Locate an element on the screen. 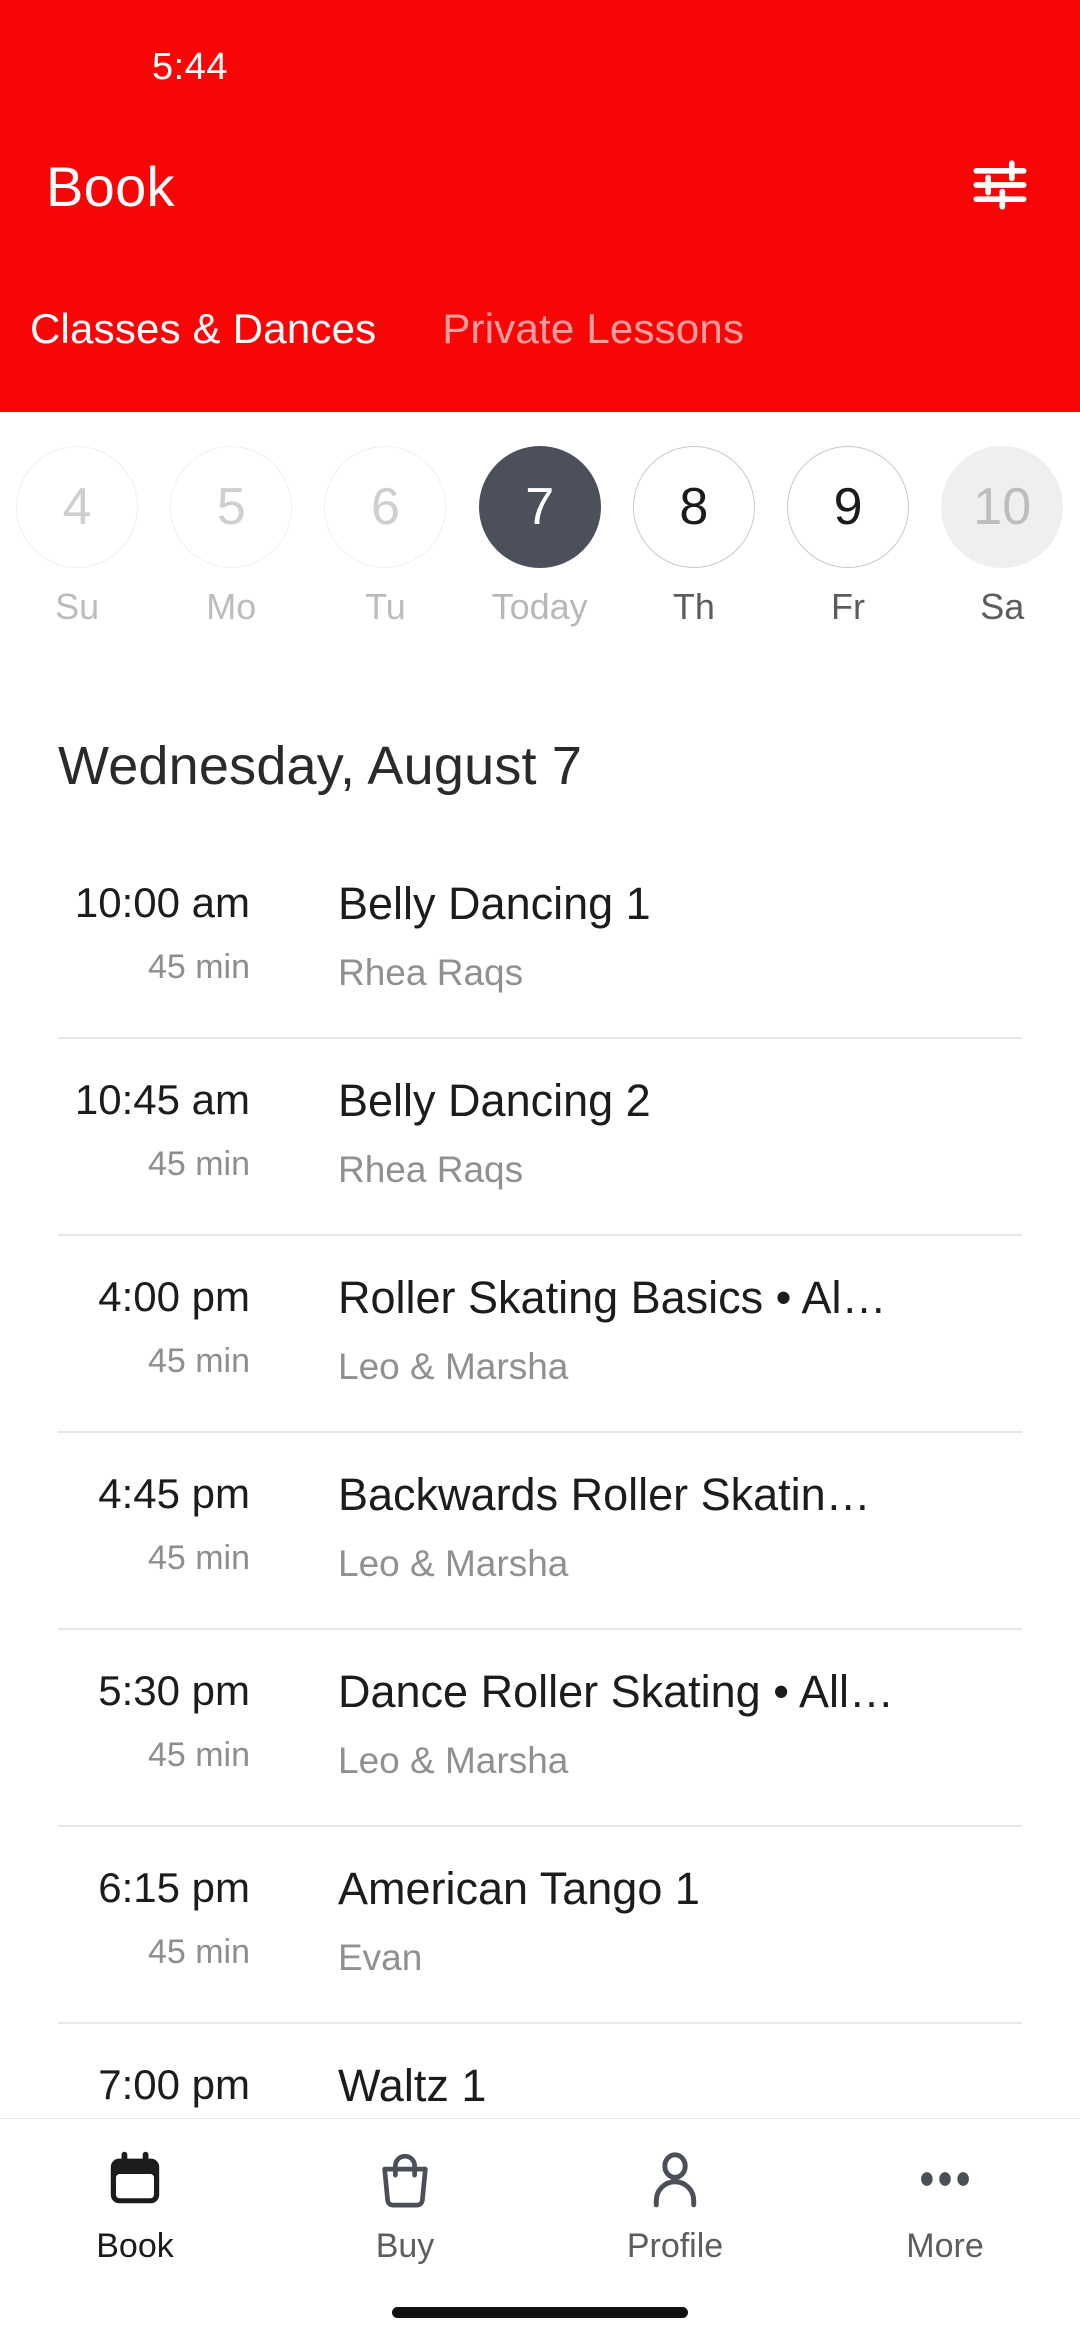 The height and width of the screenshot is (2340, 1080). date-cell-9: 9 Fr is located at coordinates (848, 537).